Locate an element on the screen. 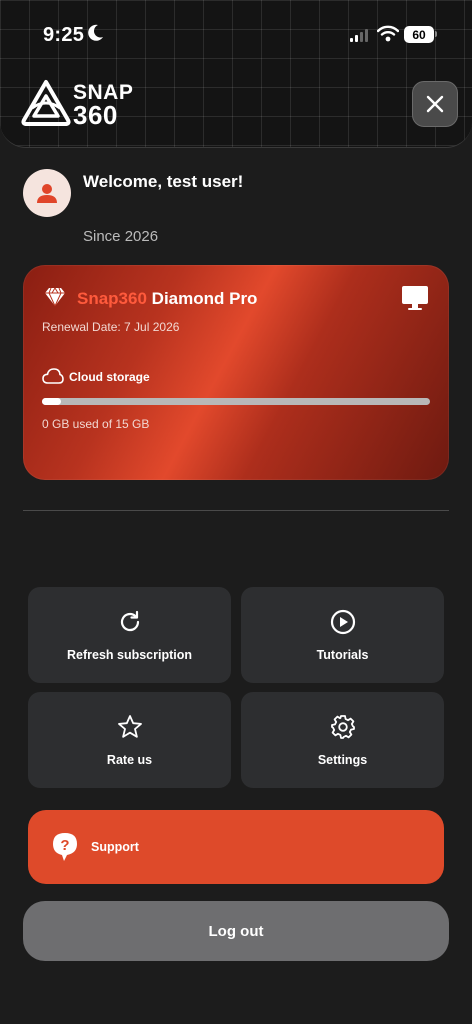  header: 9:25 60 SNAP 360 is located at coordinates (236, 74).